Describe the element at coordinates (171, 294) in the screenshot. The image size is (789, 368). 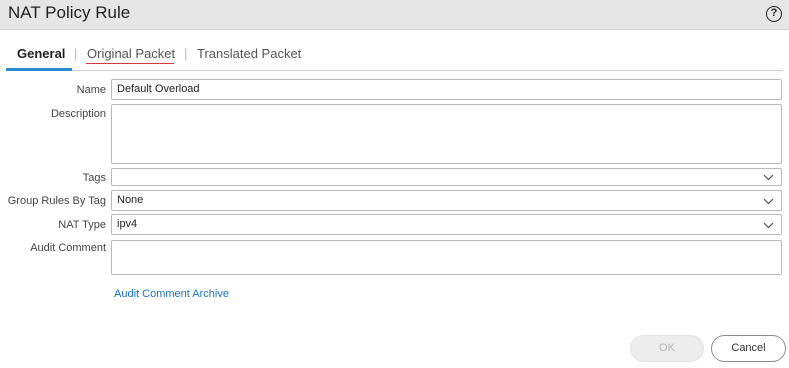
I see `audit-comment-archive-link: Audit Comment Archive` at that location.